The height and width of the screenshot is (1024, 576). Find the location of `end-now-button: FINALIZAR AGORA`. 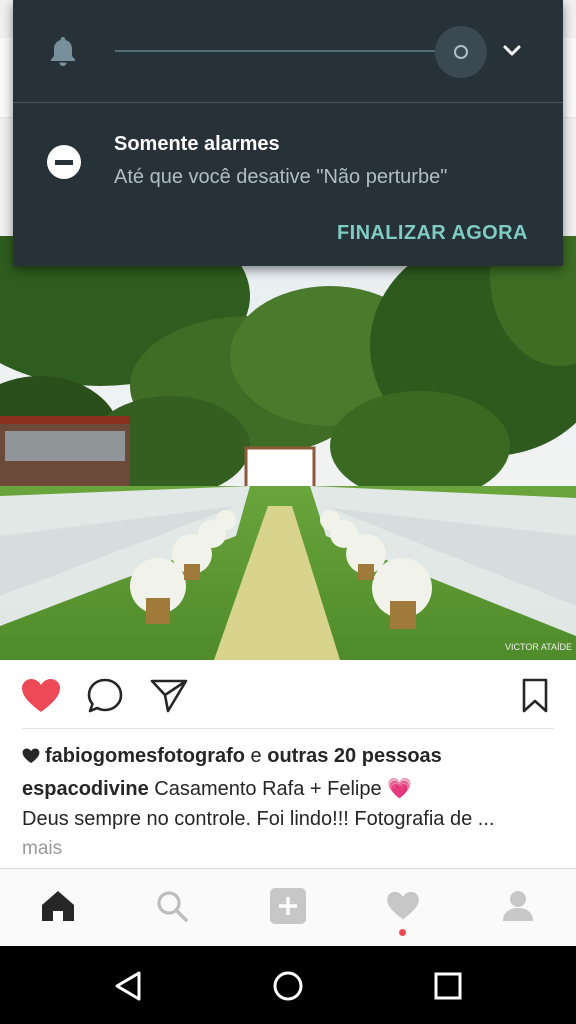

end-now-button: FINALIZAR AGORA is located at coordinates (432, 233).